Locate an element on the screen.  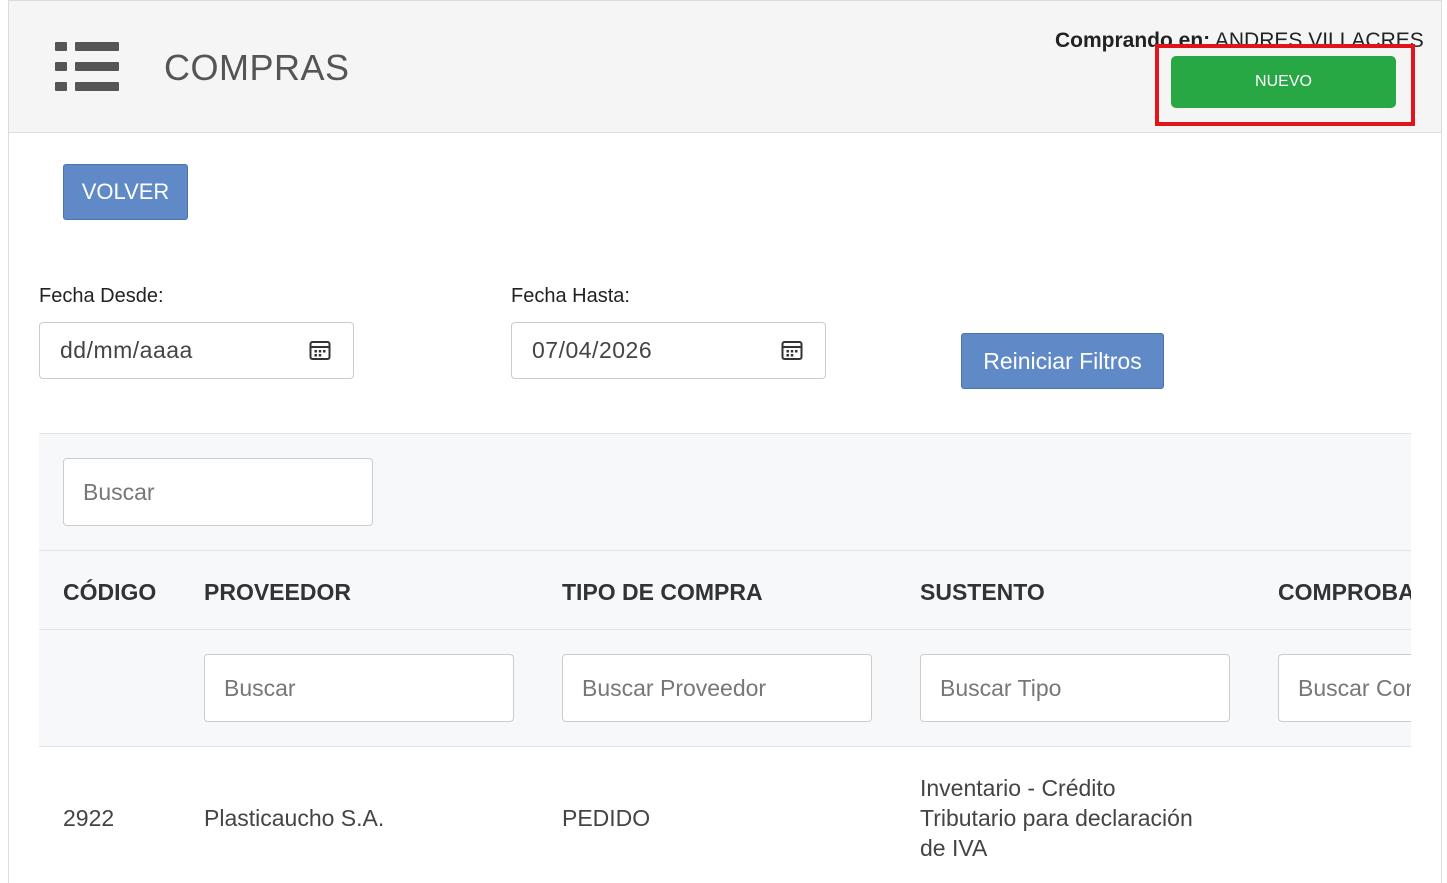
reset-filters-button: Reiniciar Filtros is located at coordinates (1062, 361).